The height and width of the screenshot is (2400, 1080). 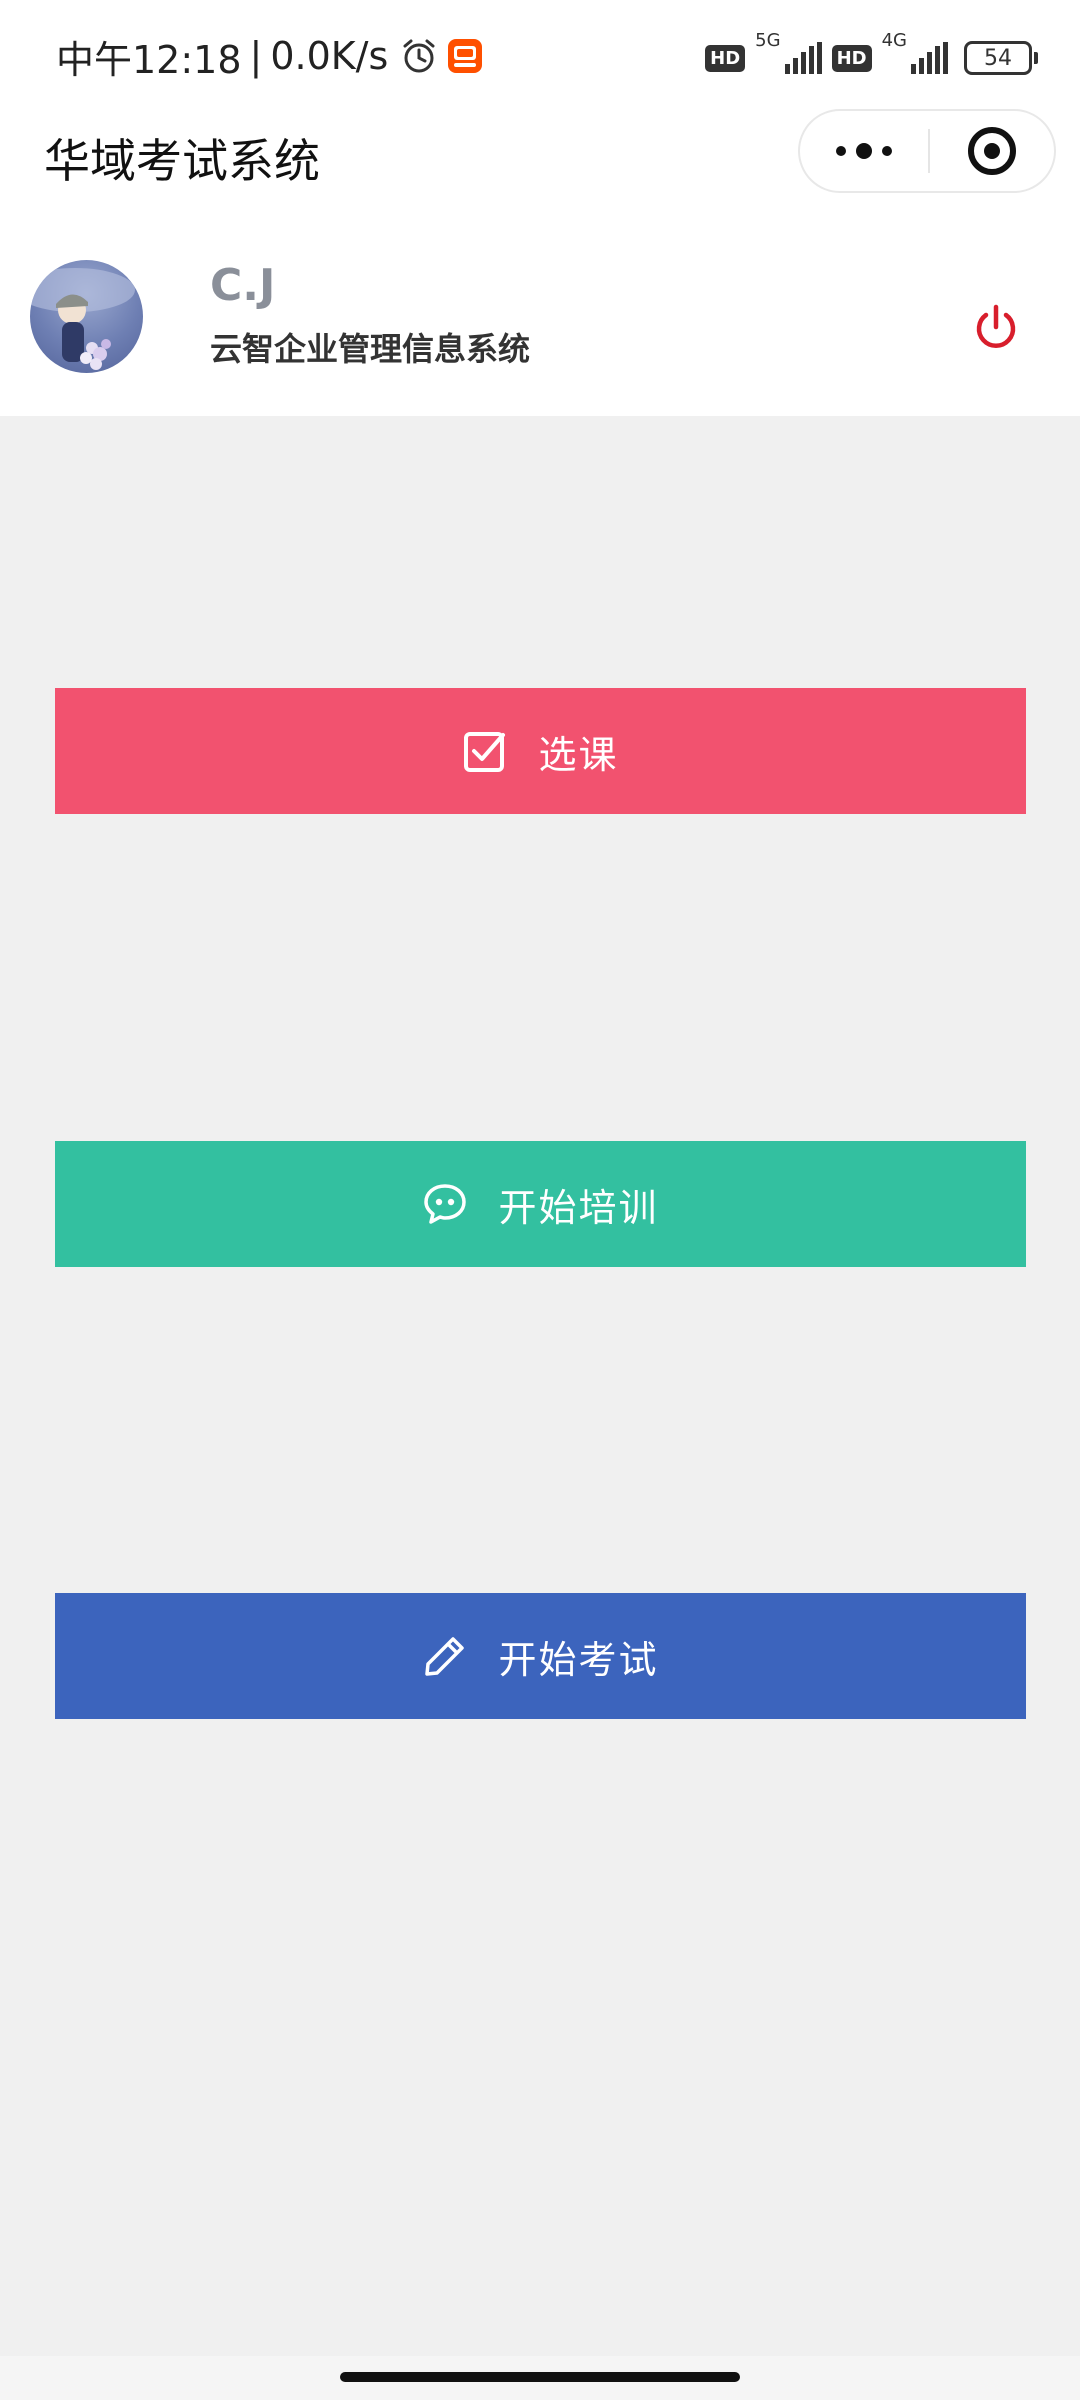 I want to click on checkbox-icon, so click(x=485, y=751).